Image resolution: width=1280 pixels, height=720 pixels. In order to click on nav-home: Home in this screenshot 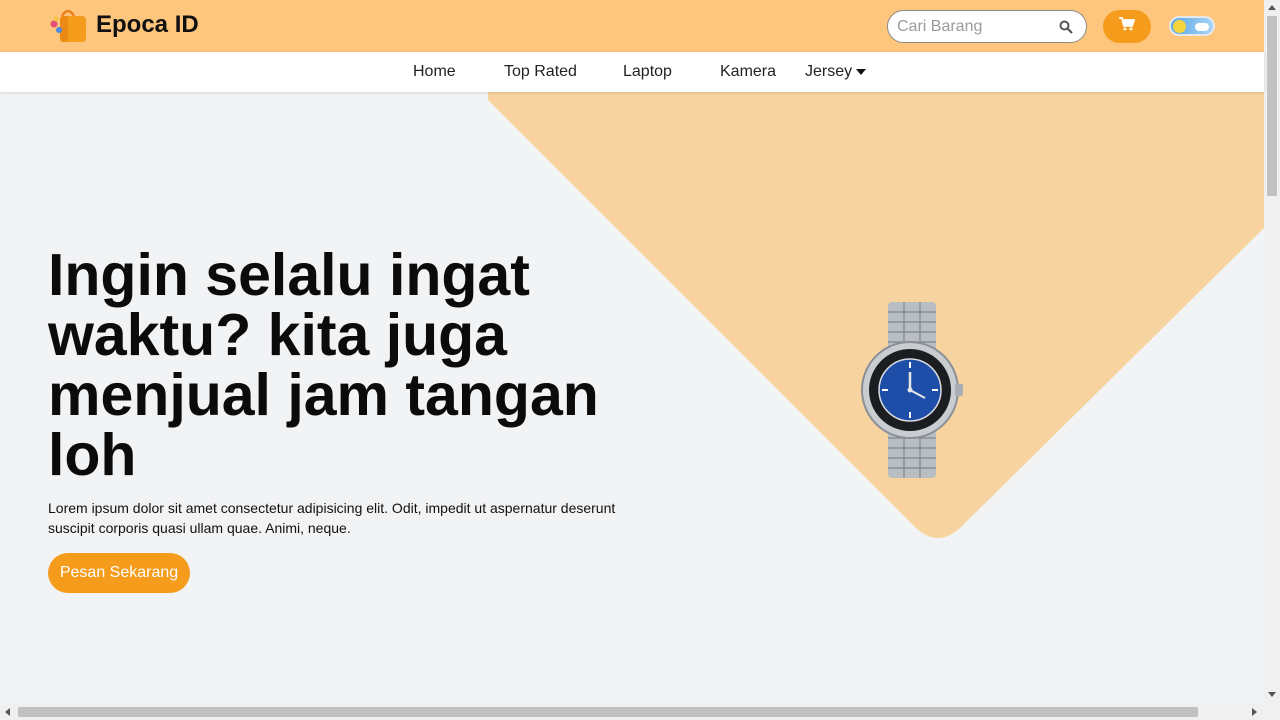, I will do `click(434, 72)`.